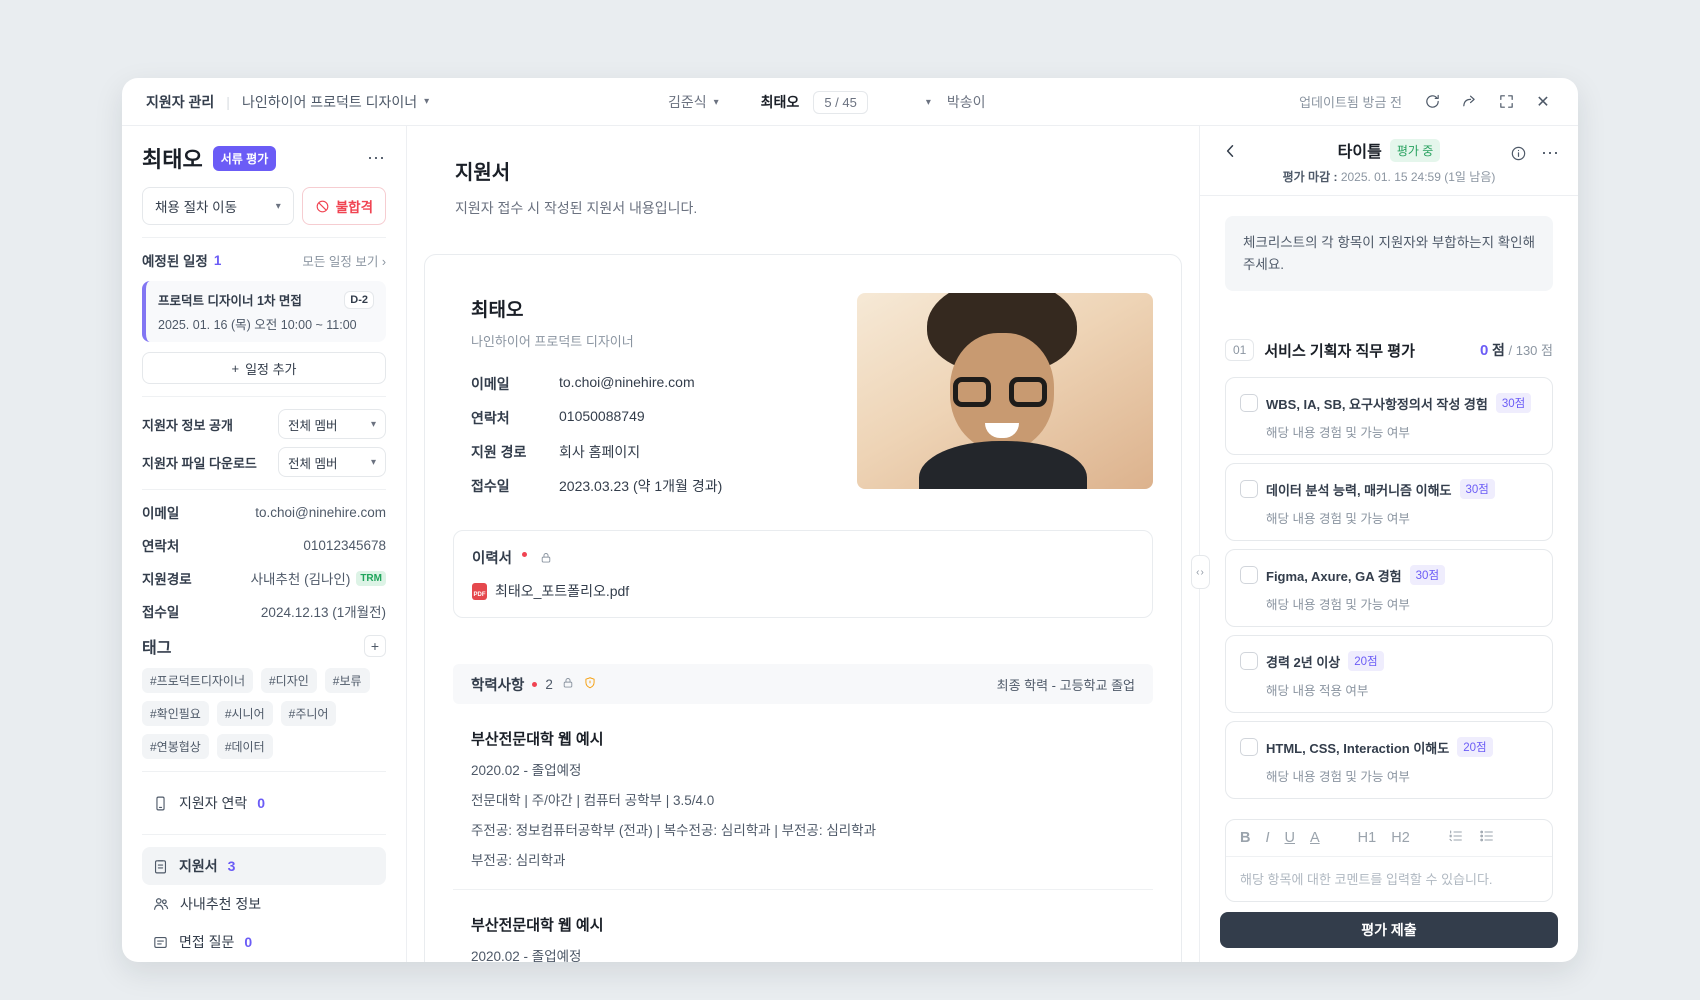 The image size is (1700, 1000). I want to click on next-candidate: 박송이, so click(966, 102).